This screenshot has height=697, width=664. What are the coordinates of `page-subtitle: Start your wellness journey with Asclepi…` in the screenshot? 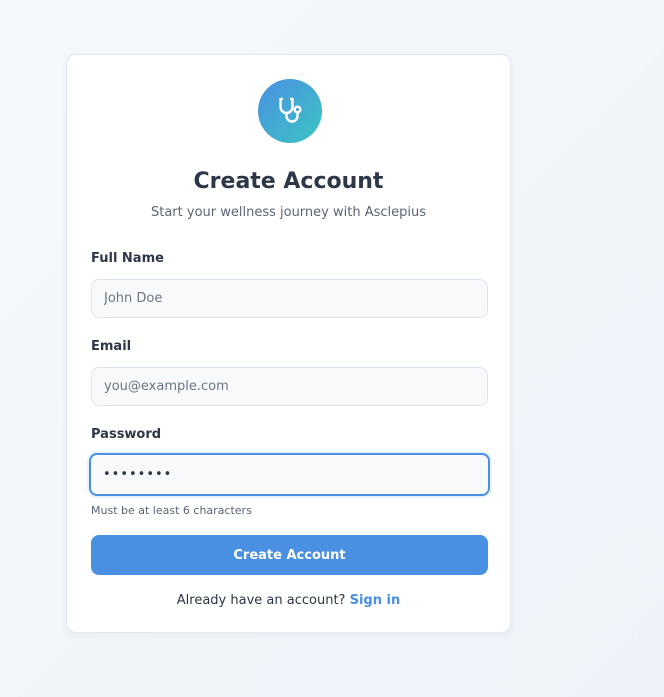 It's located at (288, 212).